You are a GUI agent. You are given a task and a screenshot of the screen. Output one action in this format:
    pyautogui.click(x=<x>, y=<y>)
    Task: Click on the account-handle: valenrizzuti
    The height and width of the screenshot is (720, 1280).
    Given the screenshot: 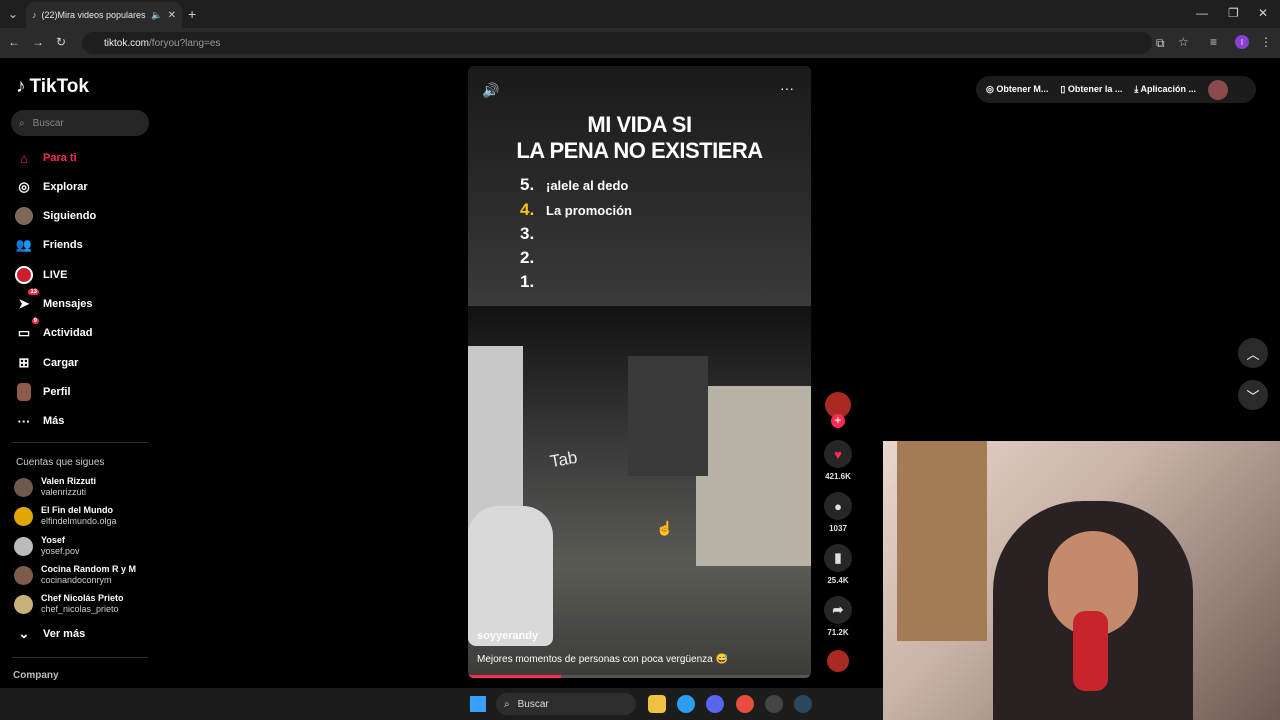 What is the action you would take?
    pyautogui.click(x=64, y=492)
    